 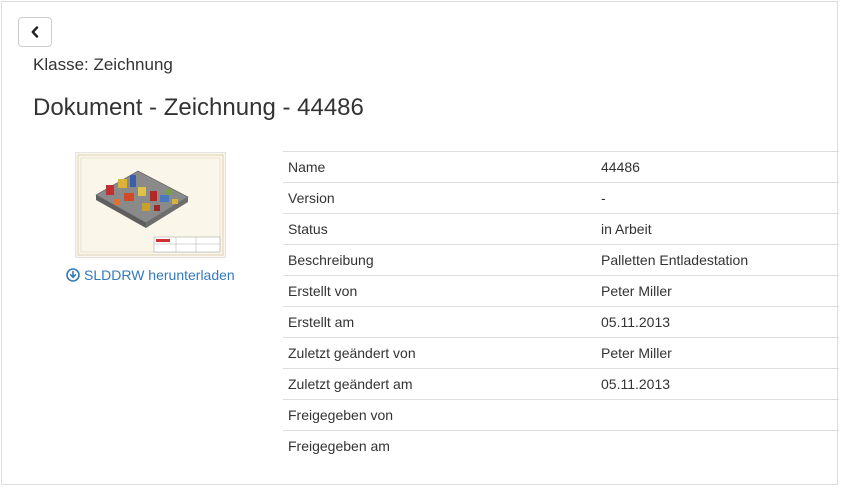 What do you see at coordinates (717, 229) in the screenshot?
I see `property-value: in Arbeit` at bounding box center [717, 229].